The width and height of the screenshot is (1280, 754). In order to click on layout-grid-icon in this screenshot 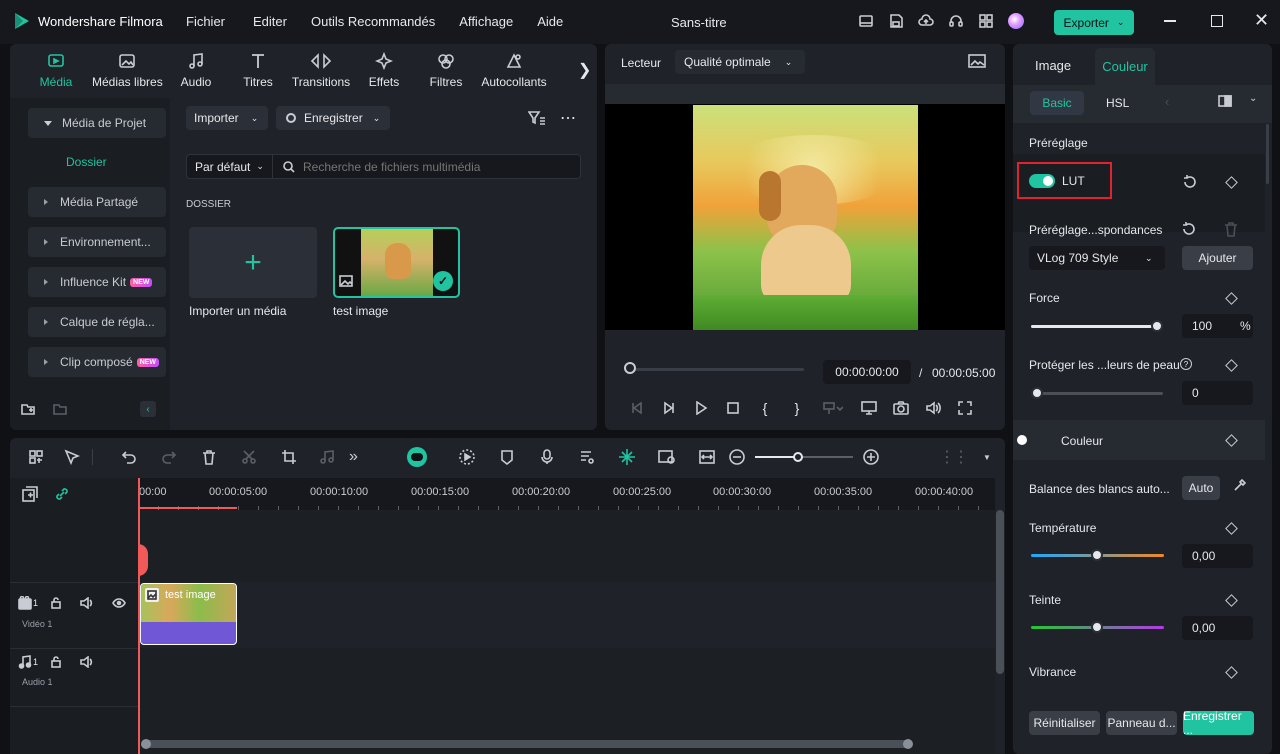, I will do `click(36, 457)`.